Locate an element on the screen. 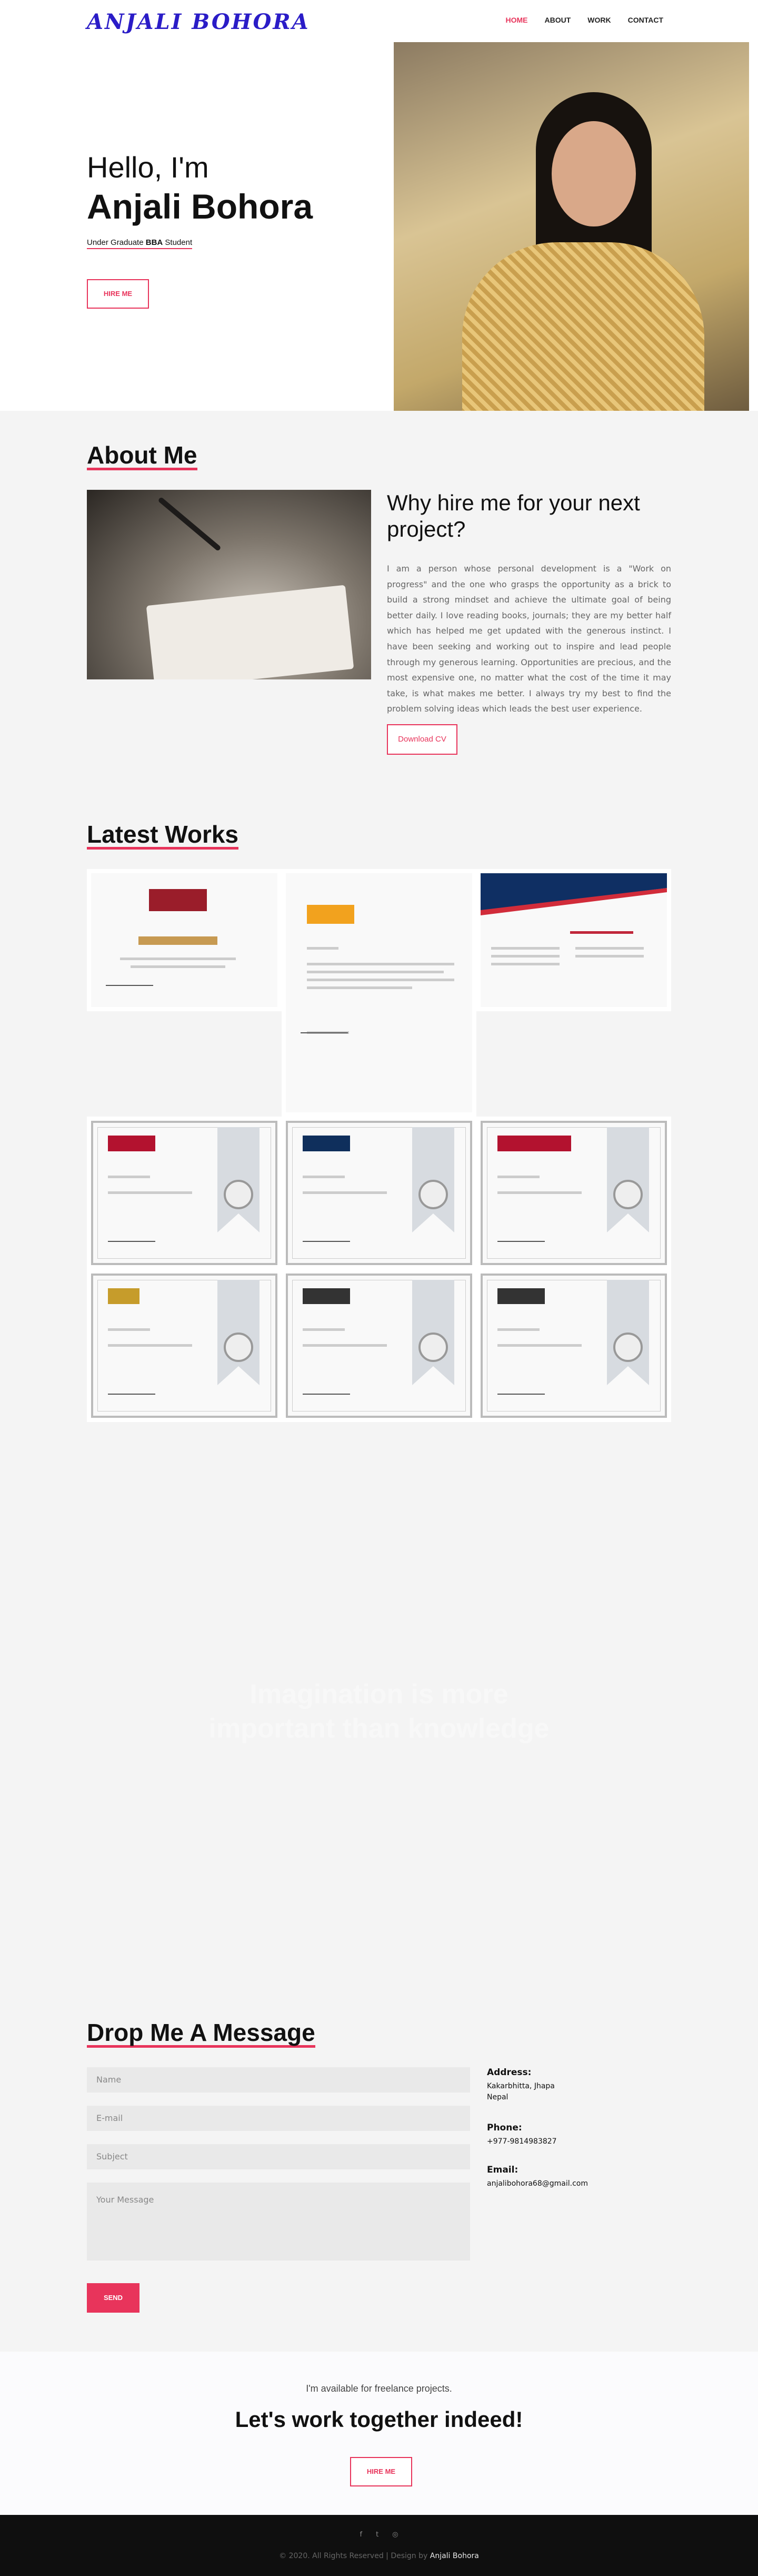 The image size is (758, 2576). address-label: Address: is located at coordinates (509, 2072).